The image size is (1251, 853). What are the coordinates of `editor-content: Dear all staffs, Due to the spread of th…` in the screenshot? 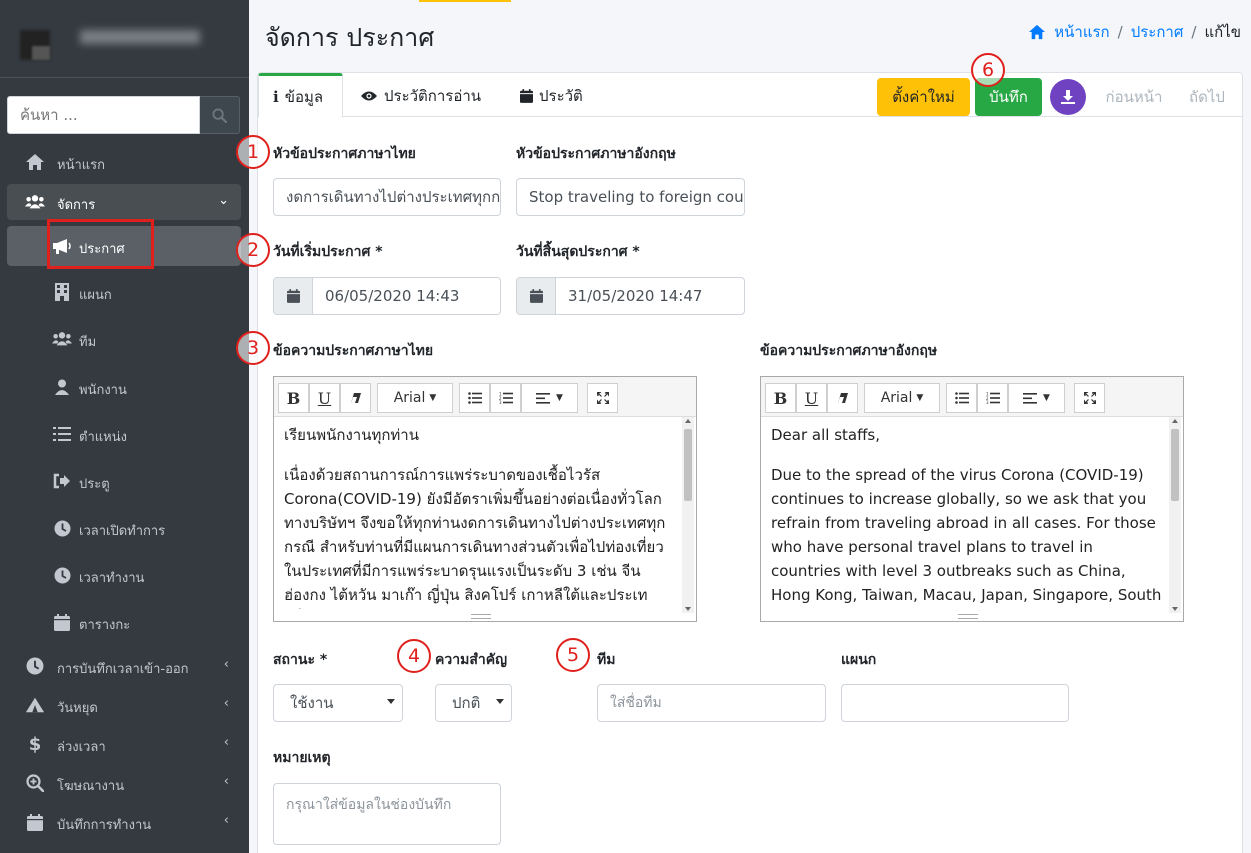 It's located at (969, 516).